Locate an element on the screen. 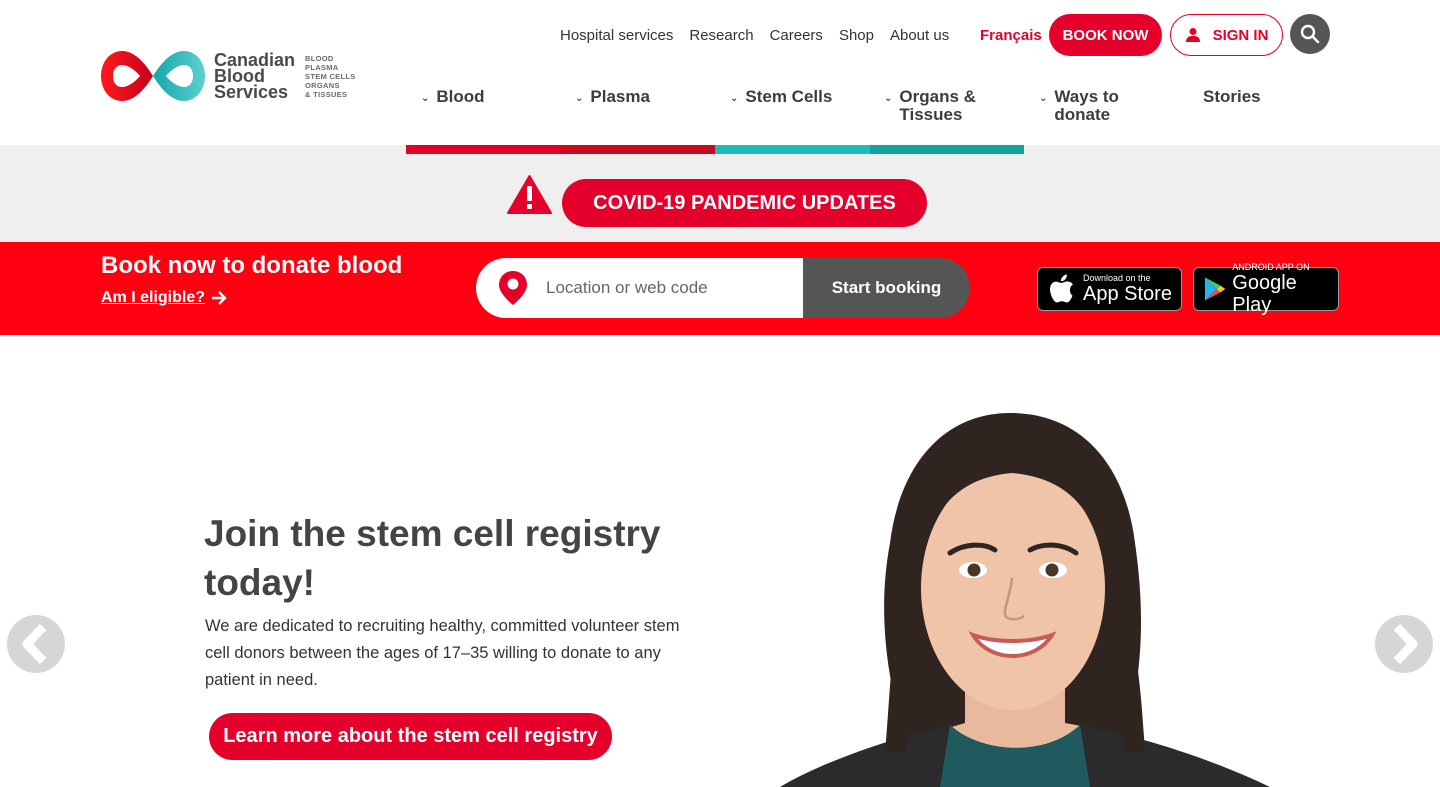 Image resolution: width=1440 pixels, height=787 pixels. google-play-badge: ANDROID APP ON Google Play is located at coordinates (1266, 289).